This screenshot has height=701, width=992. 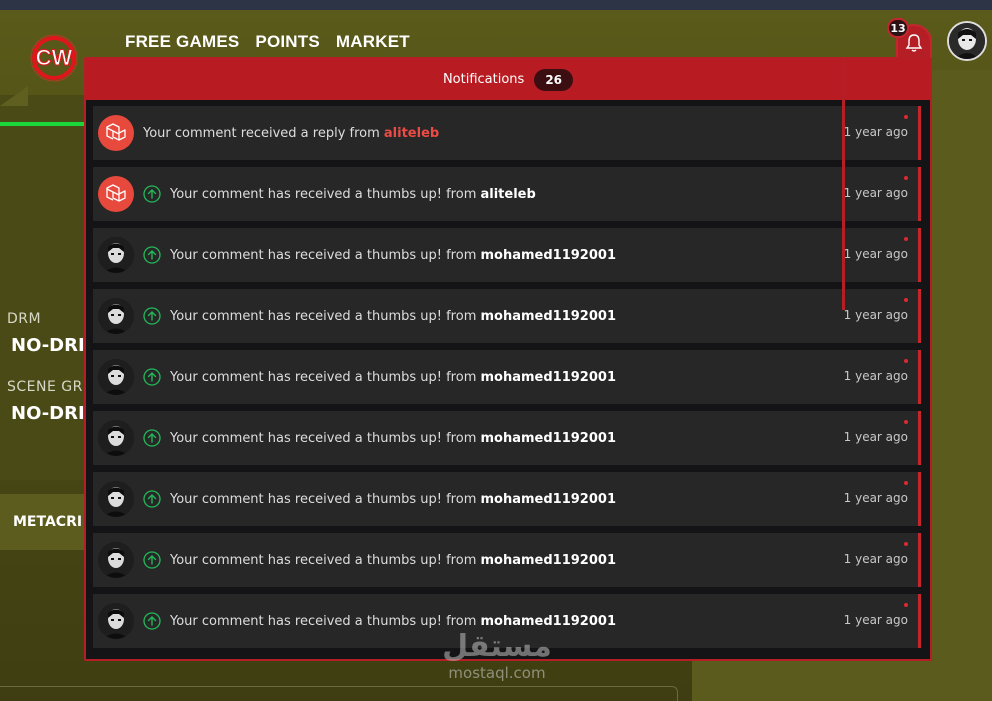 I want to click on logo-text: CW, so click(x=54, y=57).